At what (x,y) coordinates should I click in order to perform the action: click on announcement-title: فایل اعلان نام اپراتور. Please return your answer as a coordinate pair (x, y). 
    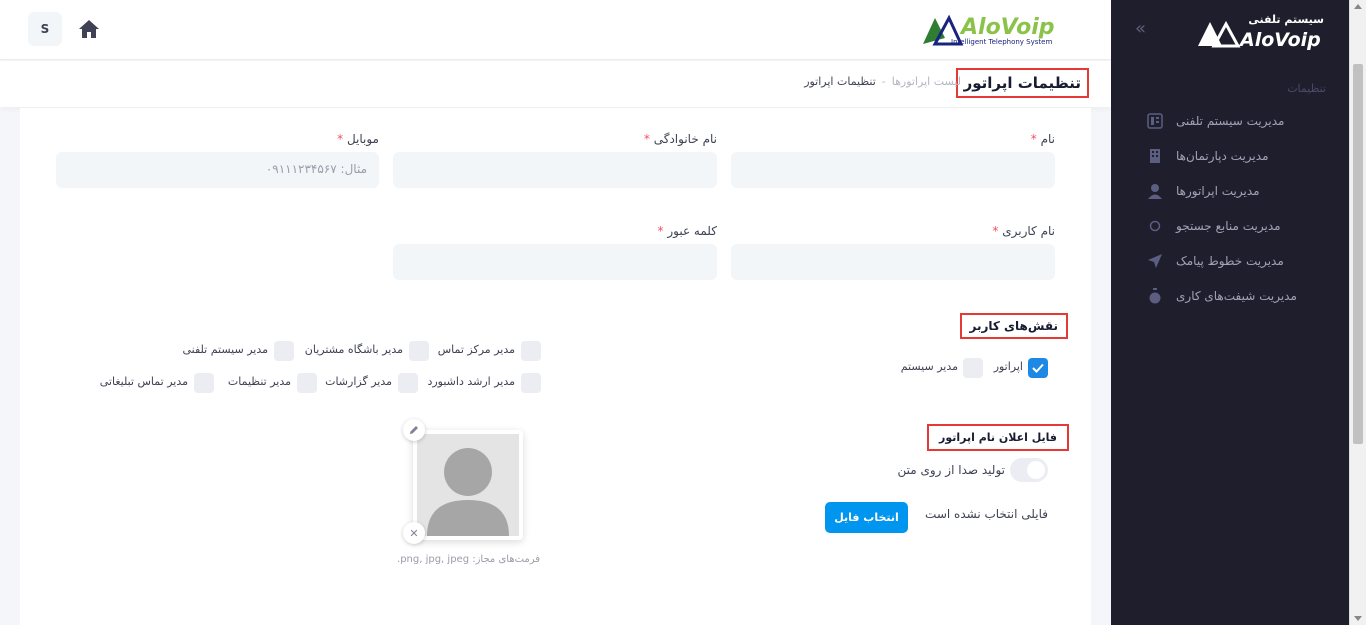
    Looking at the image, I should click on (998, 437).